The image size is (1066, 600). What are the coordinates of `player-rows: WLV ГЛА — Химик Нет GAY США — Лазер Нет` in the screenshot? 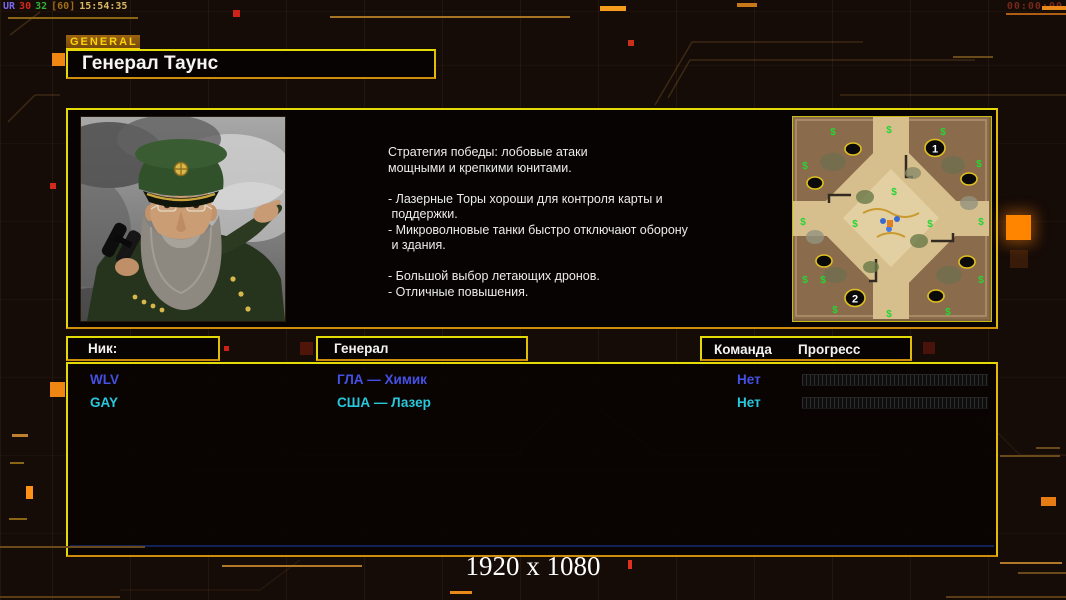 It's located at (532, 392).